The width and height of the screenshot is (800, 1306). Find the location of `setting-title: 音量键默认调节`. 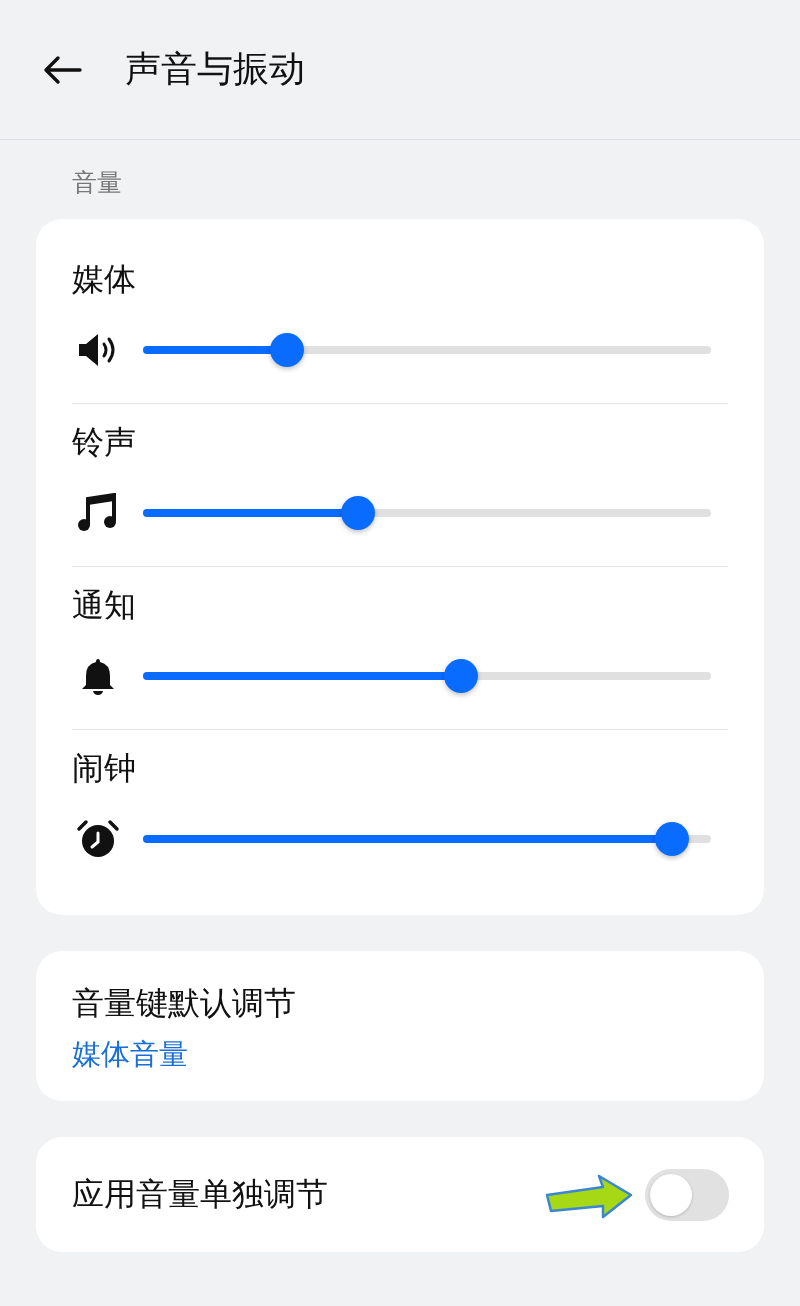

setting-title: 音量键默认调节 is located at coordinates (184, 1003).